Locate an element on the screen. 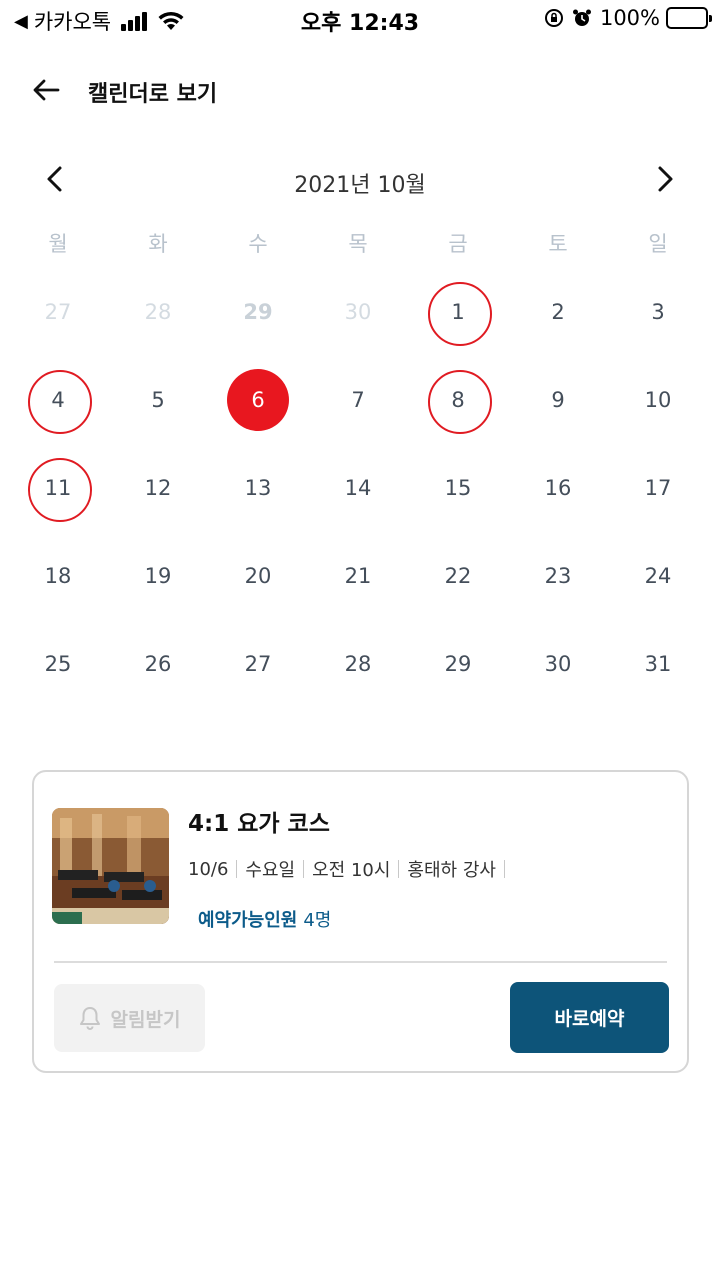 The image size is (720, 1280). calendar-day-other-month: 29 is located at coordinates (258, 312).